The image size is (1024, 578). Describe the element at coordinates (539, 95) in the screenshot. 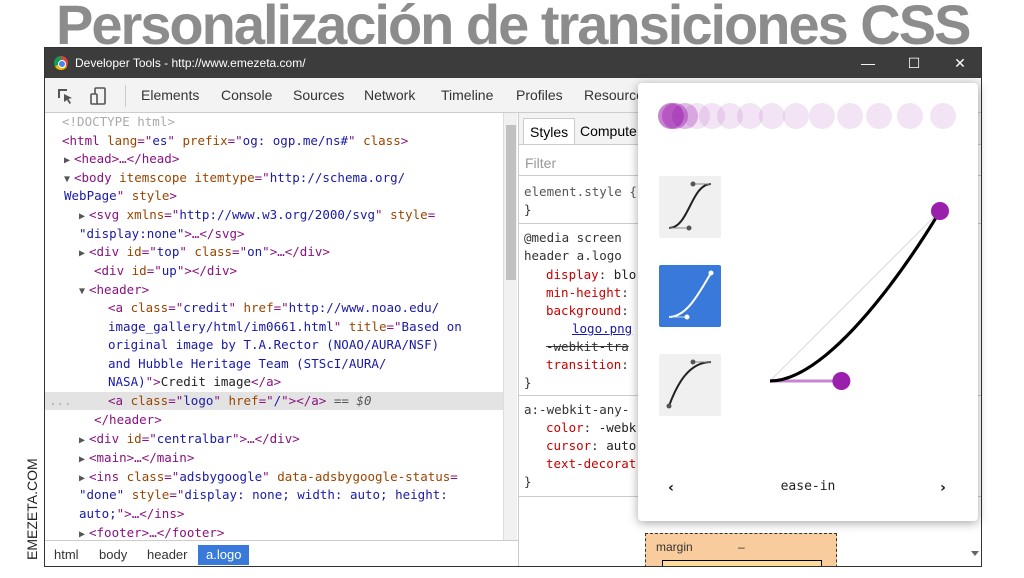

I see `tab-profiles: Profiles` at that location.